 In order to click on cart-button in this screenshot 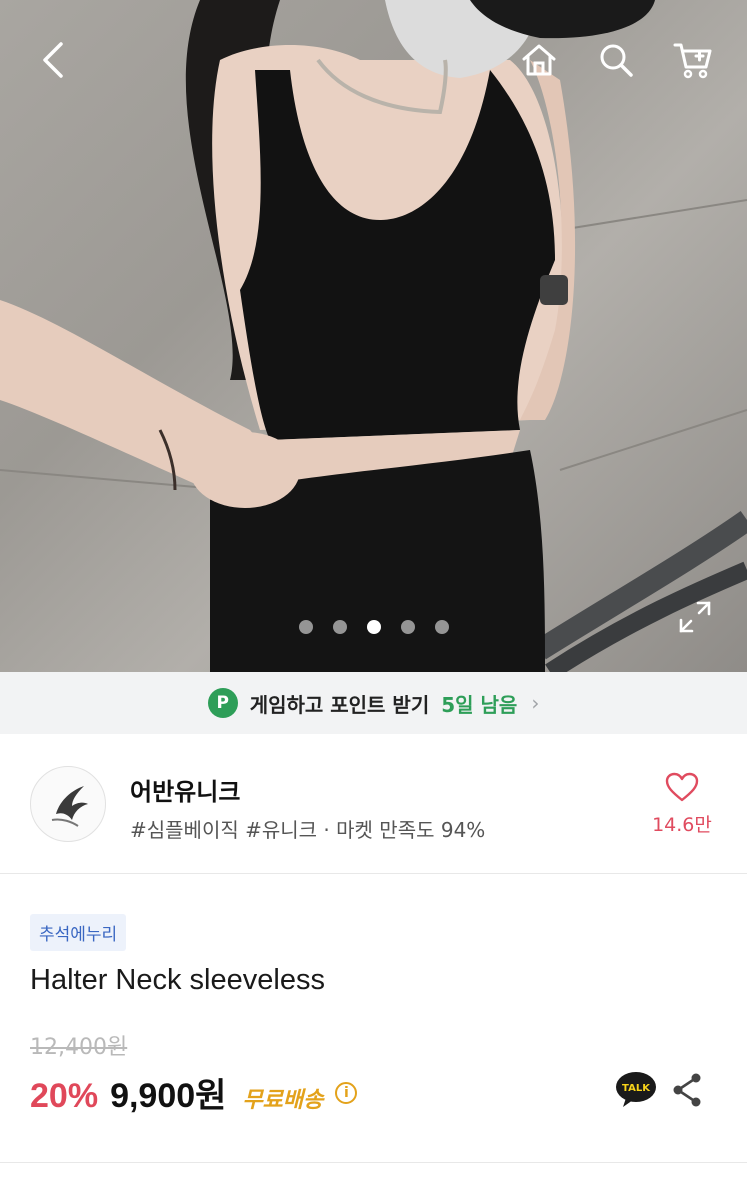, I will do `click(693, 60)`.